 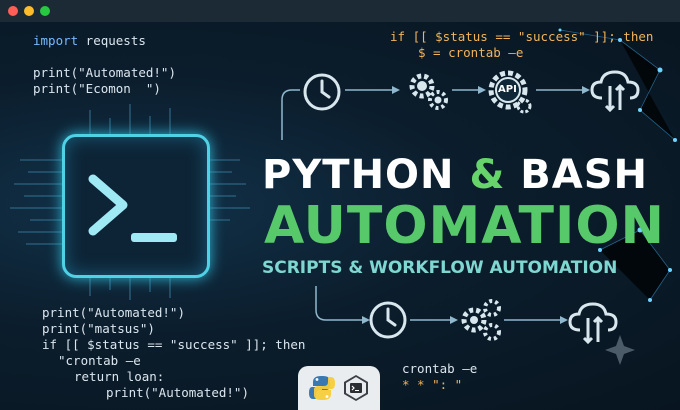 I want to click on code-line: print("matsus"), so click(x=98, y=328).